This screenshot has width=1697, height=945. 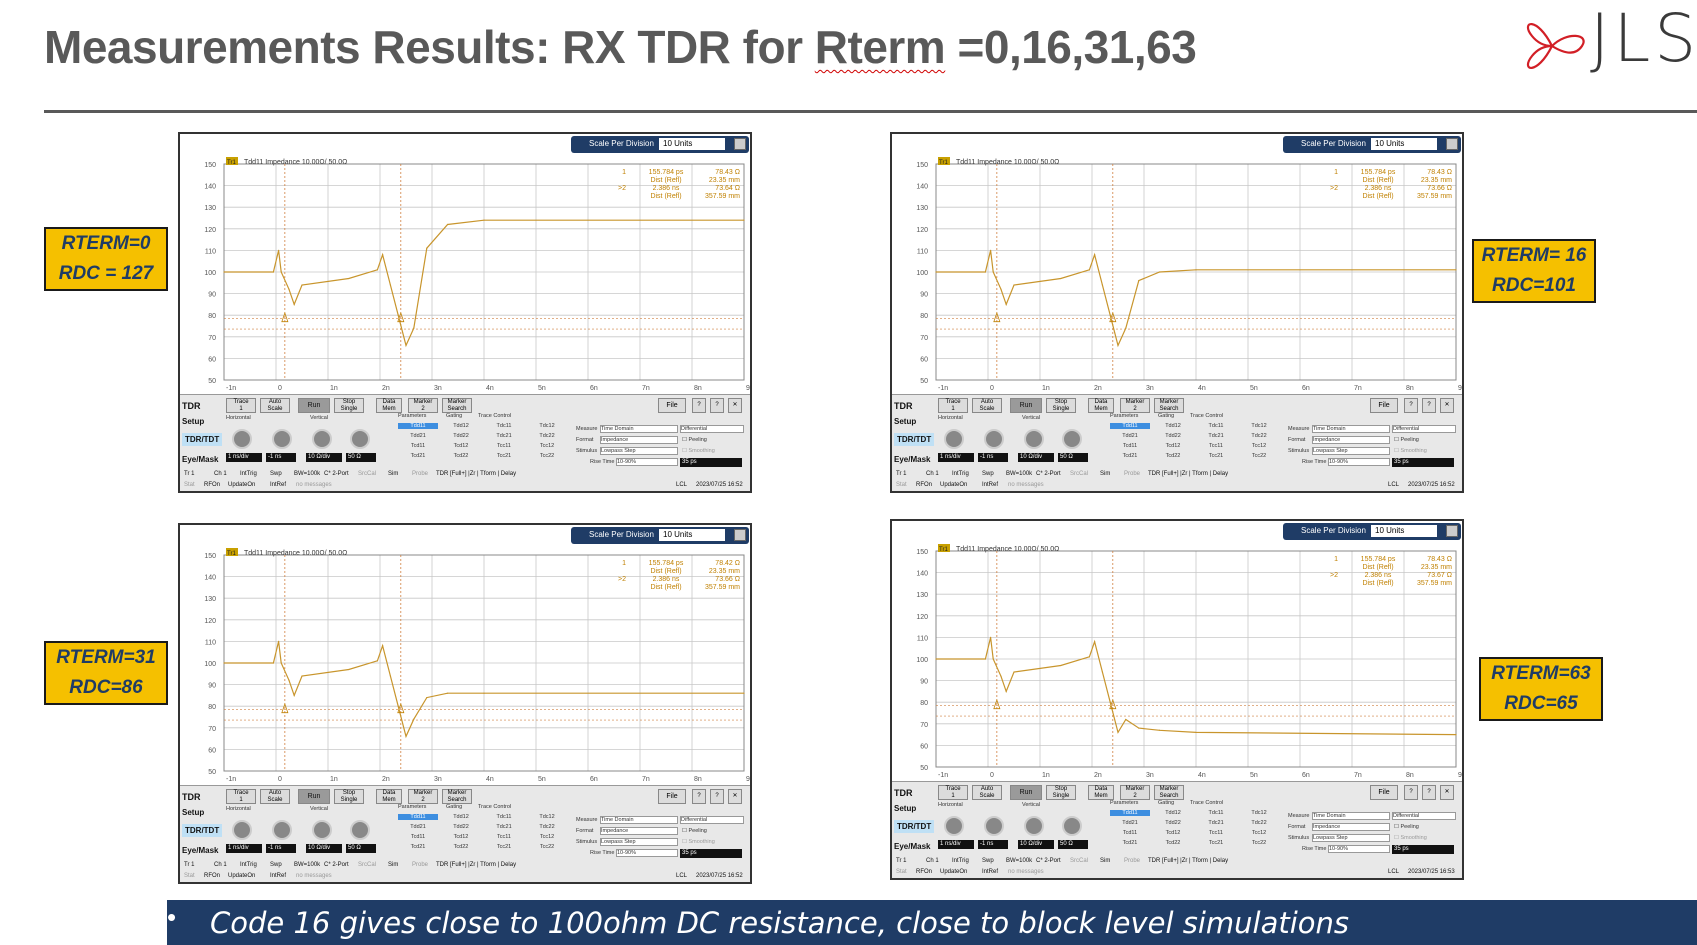 What do you see at coordinates (1216, 813) in the screenshot?
I see `param-tdc11: Tdc11` at bounding box center [1216, 813].